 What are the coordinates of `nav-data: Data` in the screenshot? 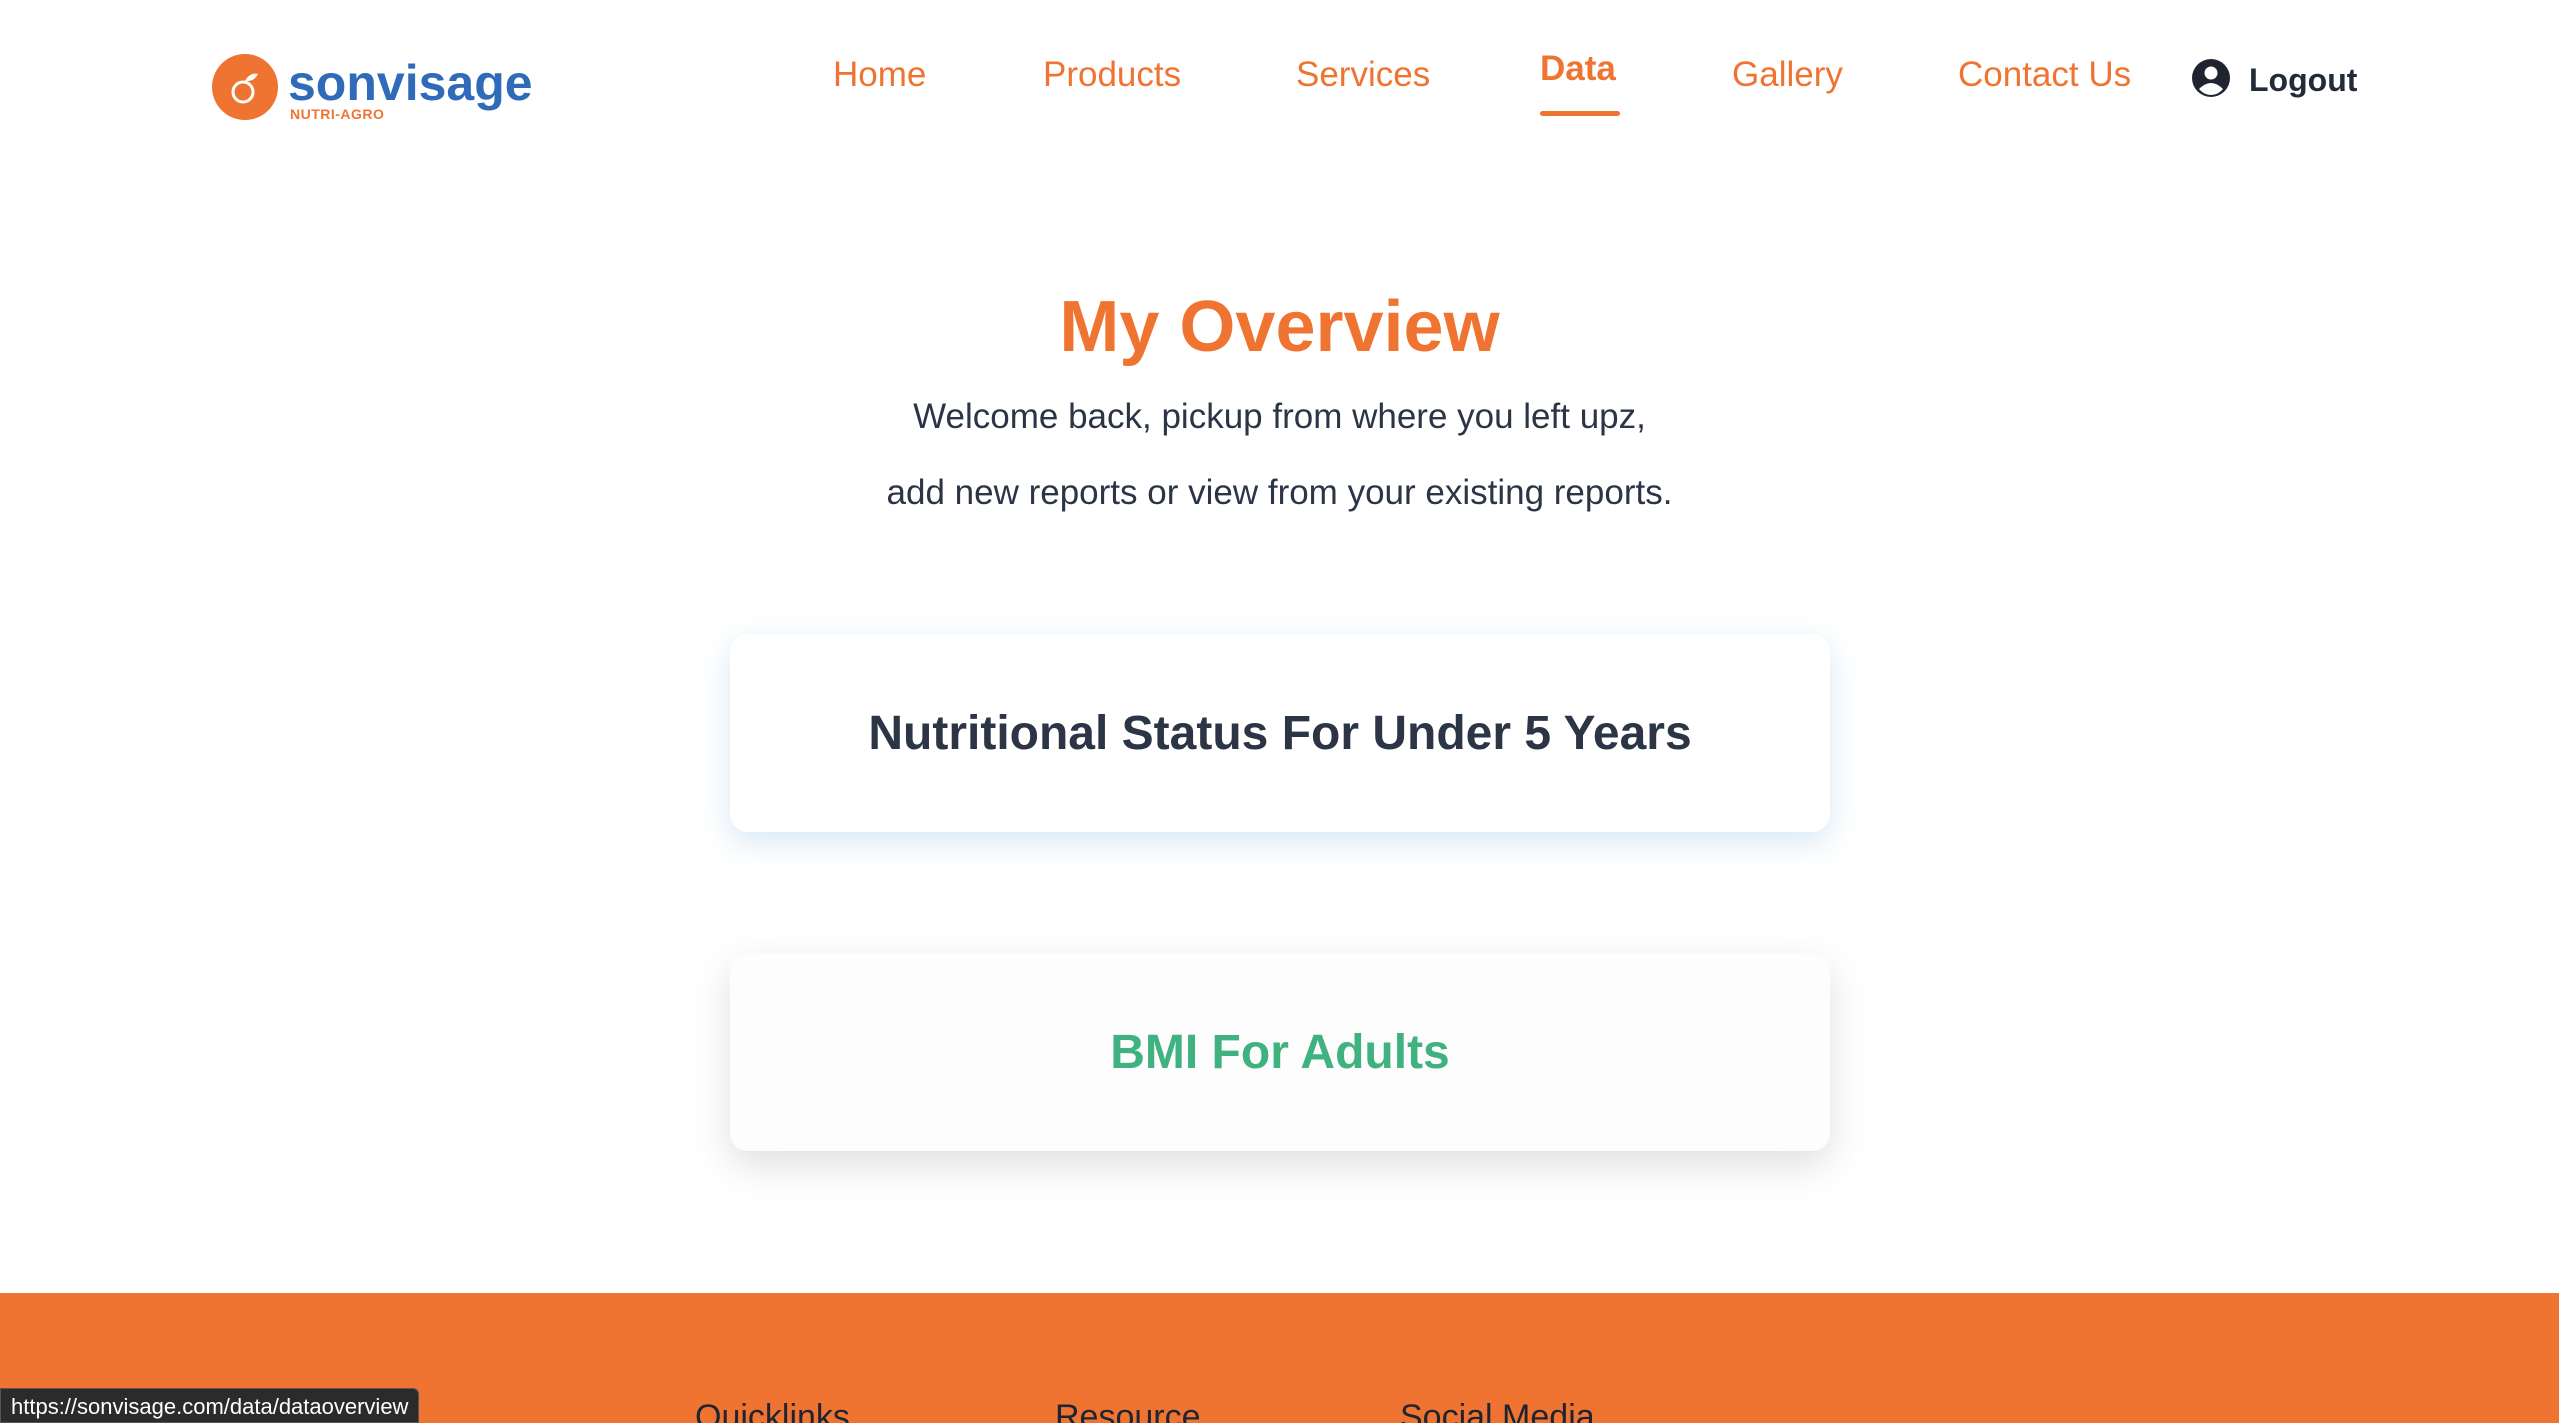 It's located at (1578, 69).